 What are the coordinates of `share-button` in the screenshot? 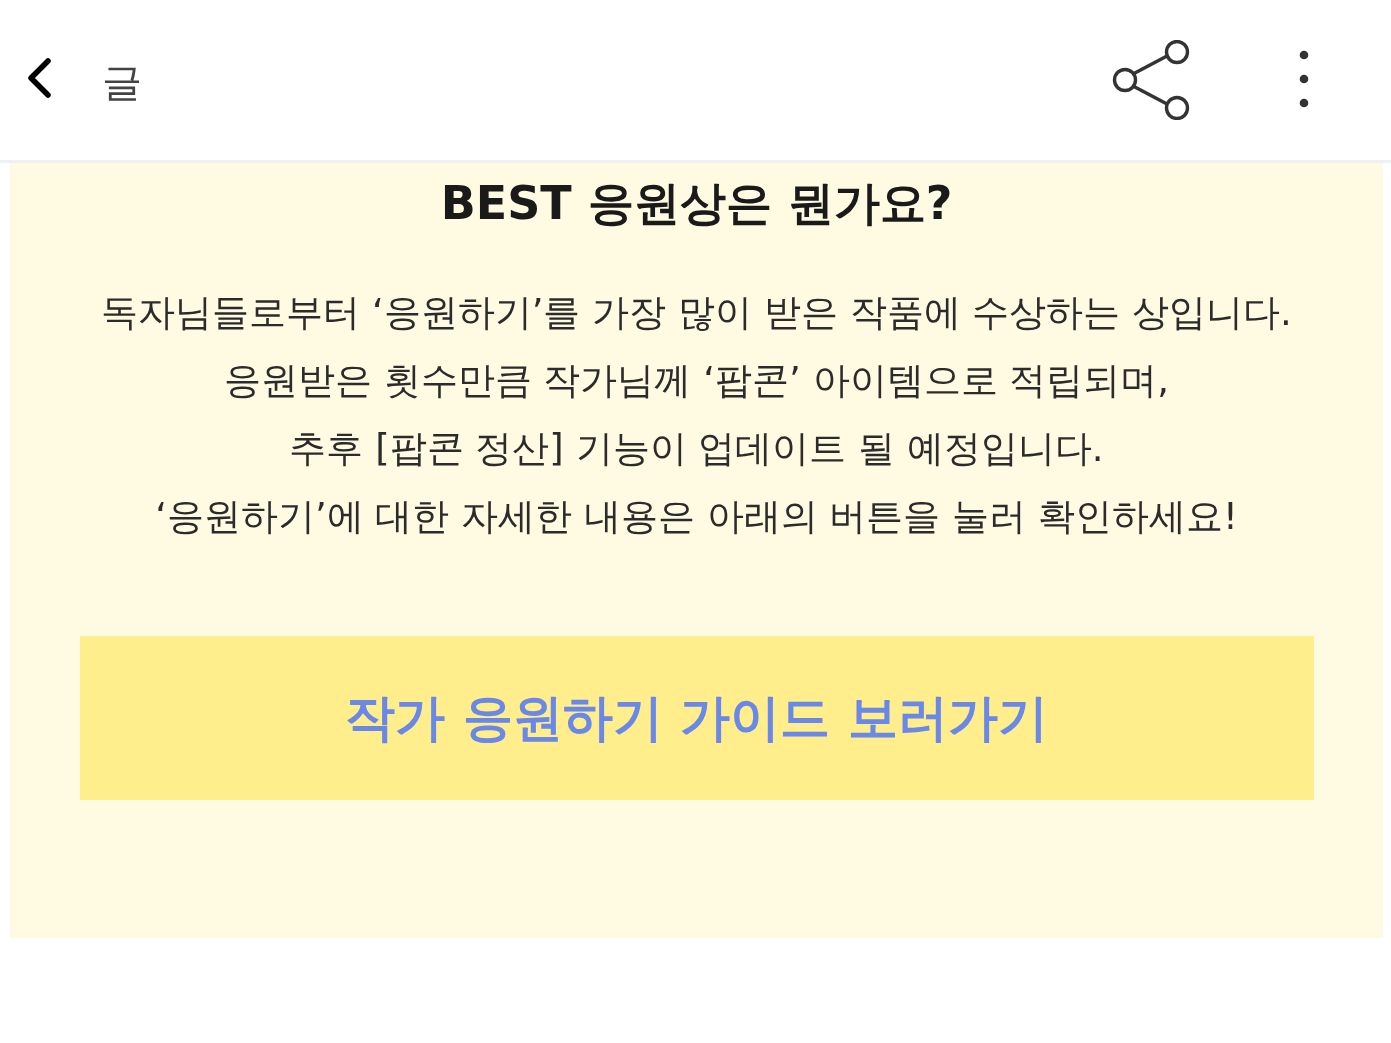 It's located at (1152, 80).